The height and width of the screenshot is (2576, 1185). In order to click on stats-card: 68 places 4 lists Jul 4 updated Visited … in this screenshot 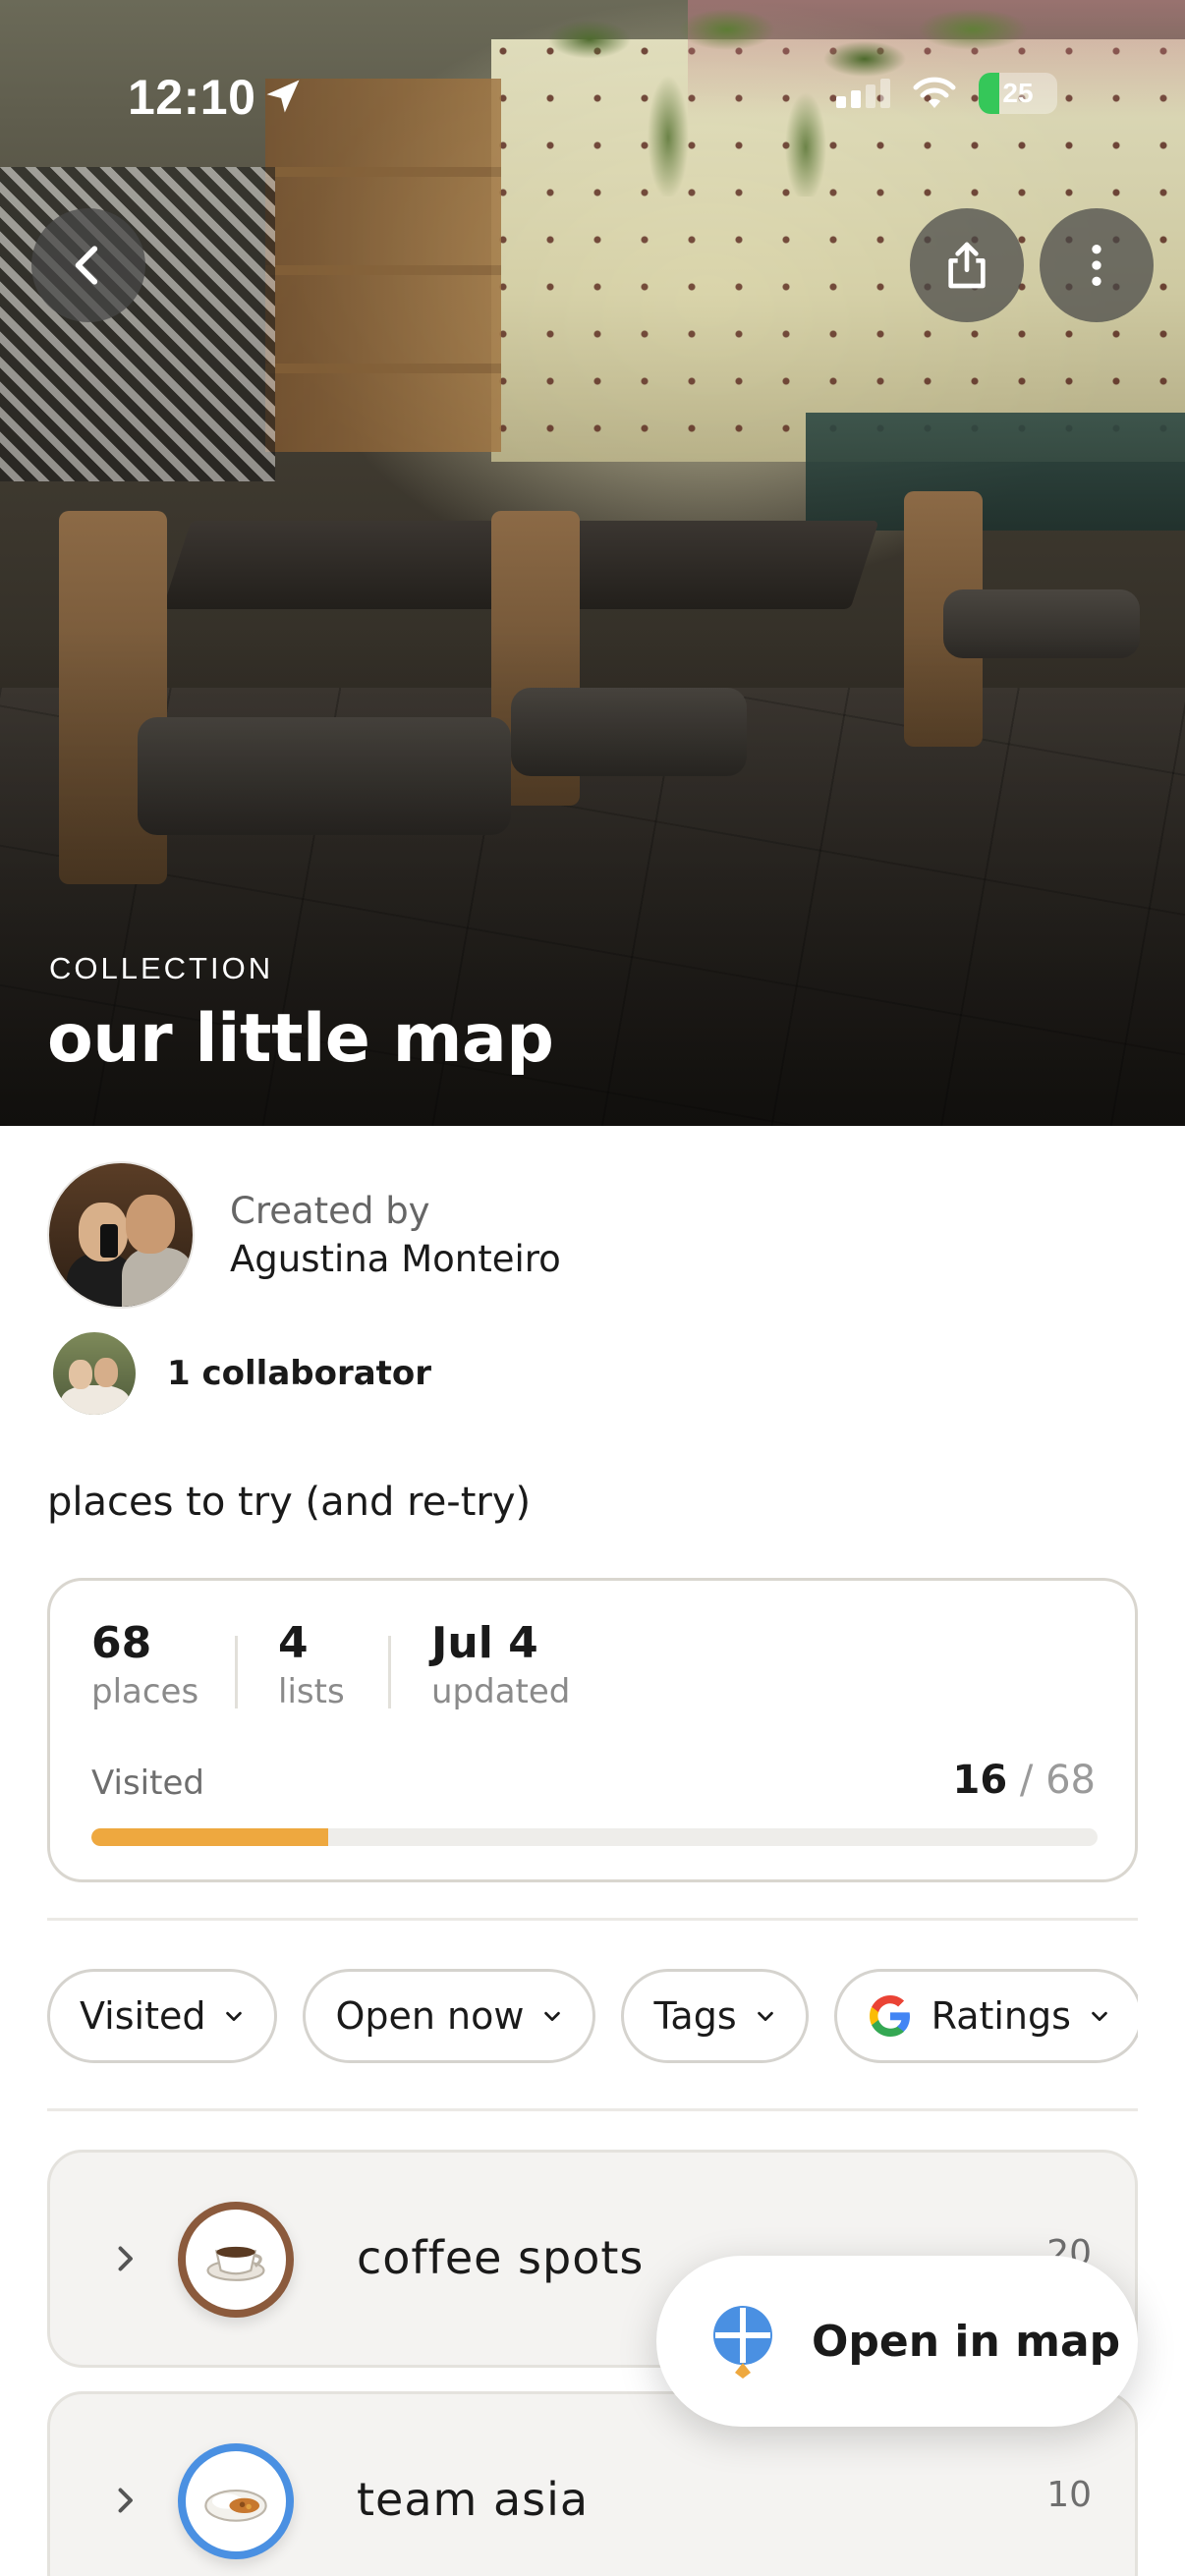, I will do `click(592, 1730)`.